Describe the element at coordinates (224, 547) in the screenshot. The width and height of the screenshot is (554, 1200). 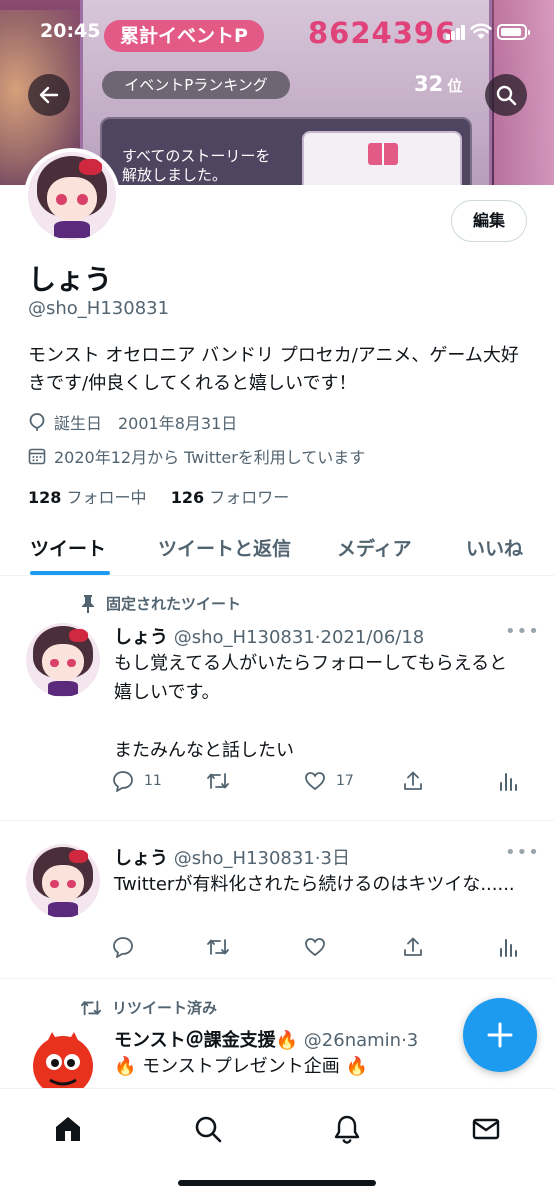
I see `tab-tweets-replies: ツイートと返信` at that location.